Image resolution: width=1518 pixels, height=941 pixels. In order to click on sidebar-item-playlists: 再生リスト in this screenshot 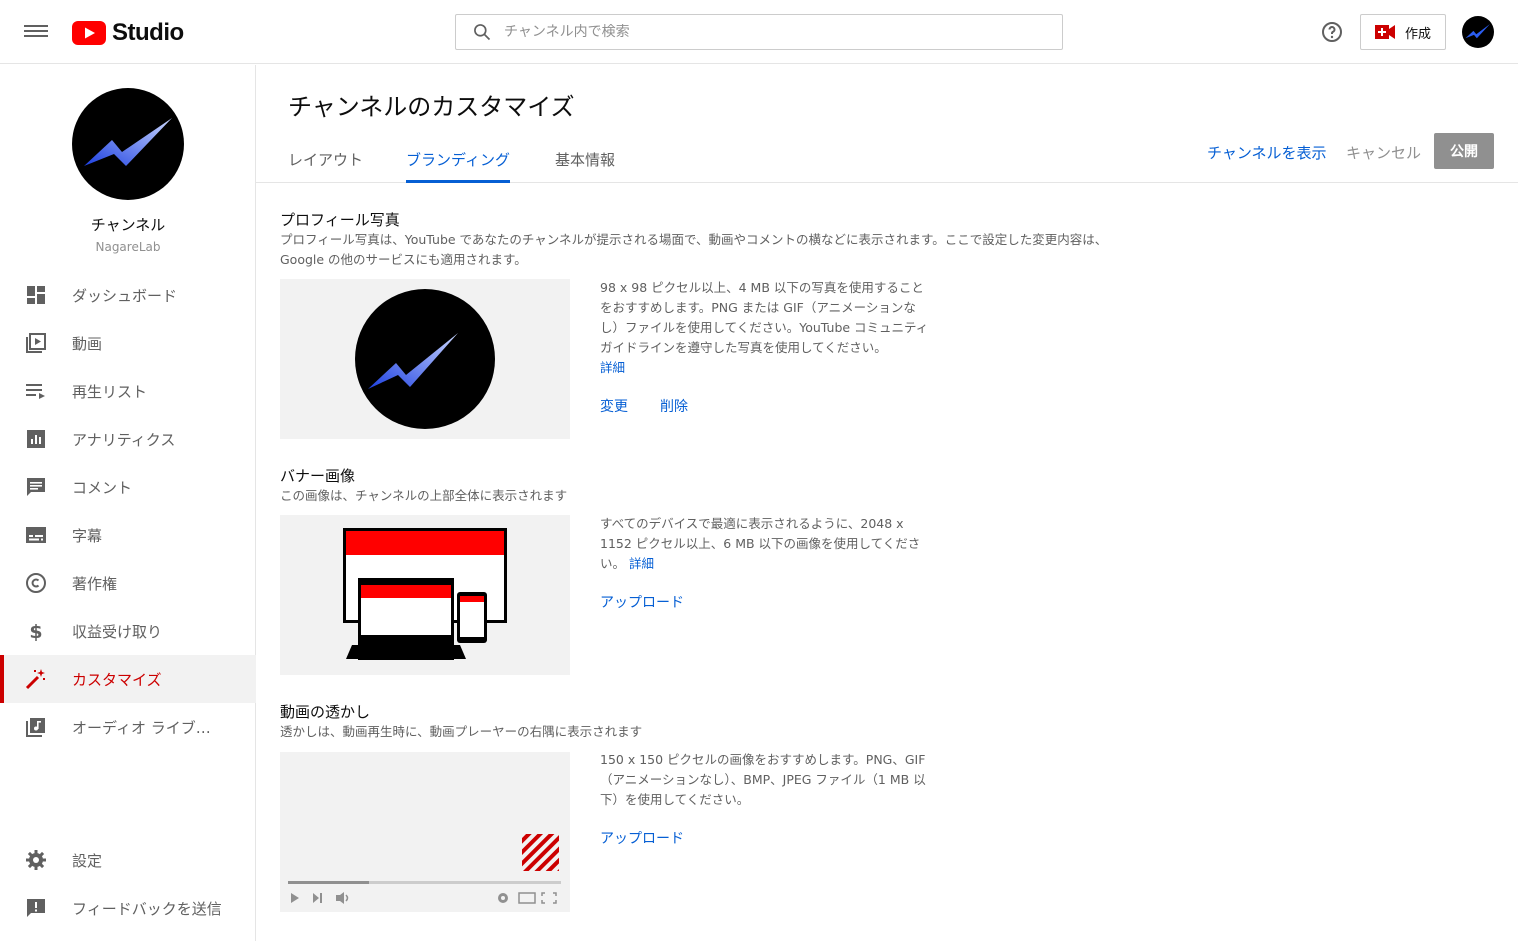, I will do `click(128, 391)`.